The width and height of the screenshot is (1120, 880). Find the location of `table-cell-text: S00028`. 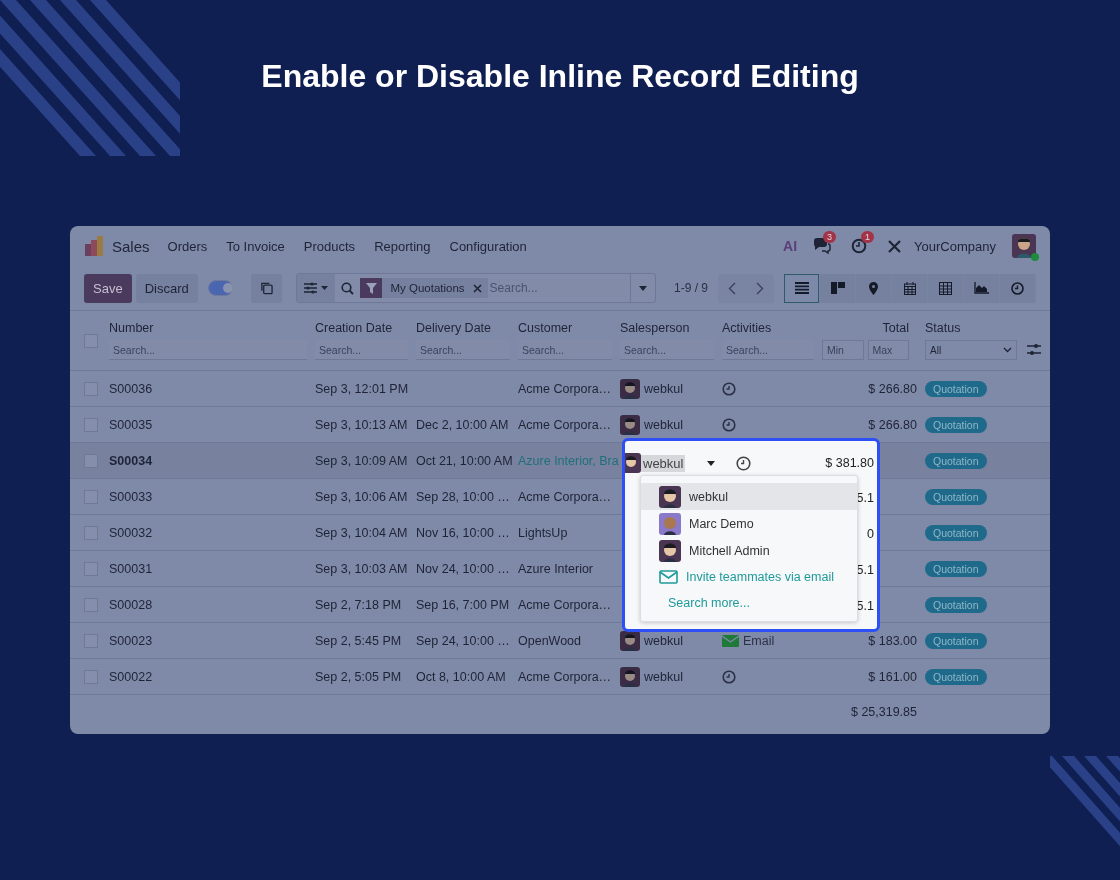

table-cell-text: S00028 is located at coordinates (131, 604).